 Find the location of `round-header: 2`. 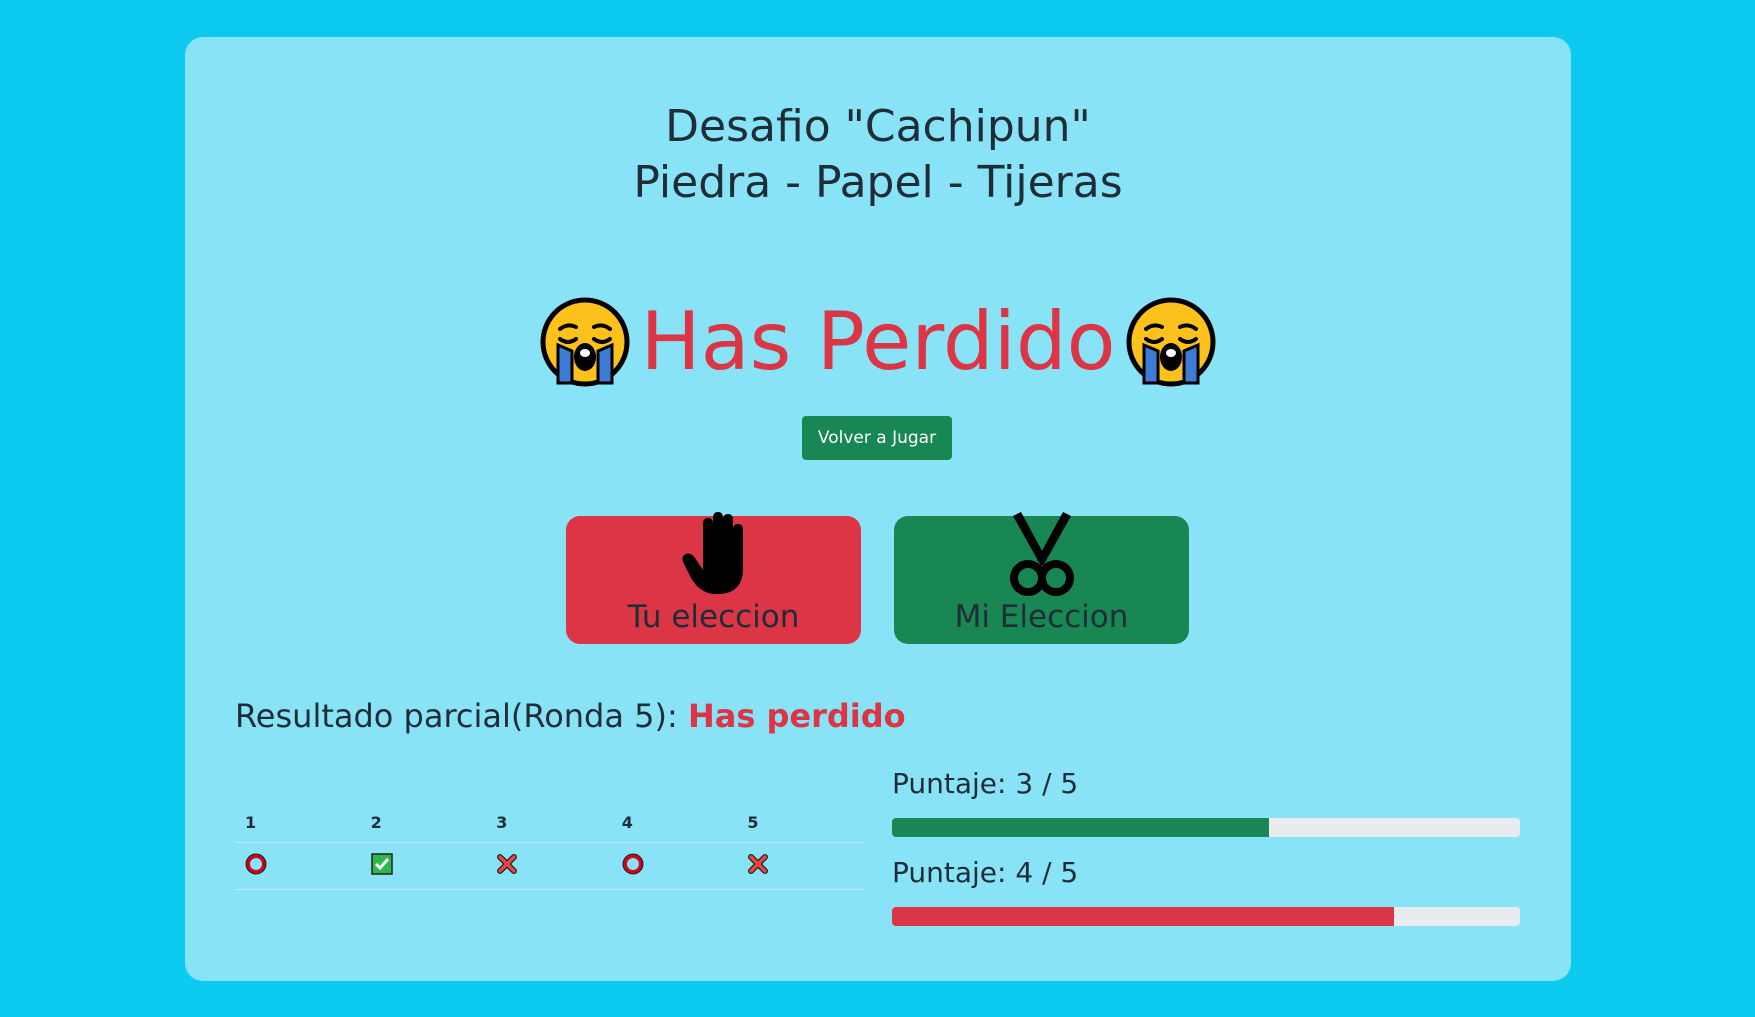

round-header: 2 is located at coordinates (423, 822).